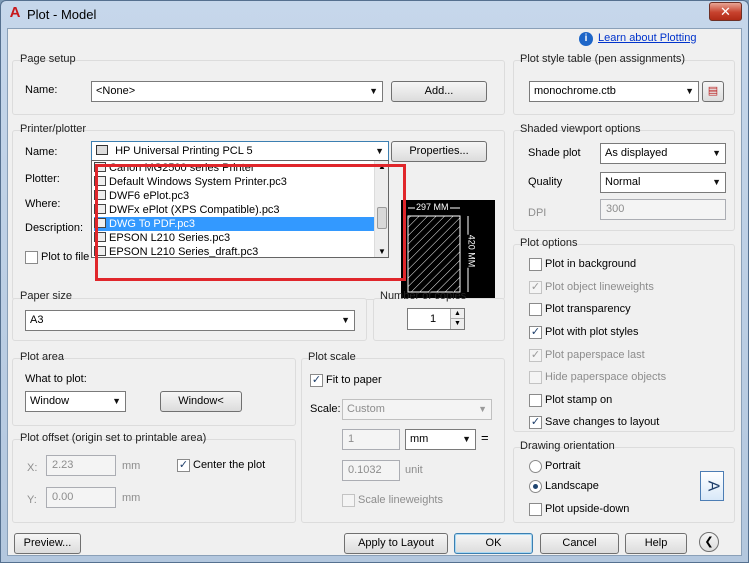  I want to click on edit-plot-style-button: ▤, so click(713, 91).